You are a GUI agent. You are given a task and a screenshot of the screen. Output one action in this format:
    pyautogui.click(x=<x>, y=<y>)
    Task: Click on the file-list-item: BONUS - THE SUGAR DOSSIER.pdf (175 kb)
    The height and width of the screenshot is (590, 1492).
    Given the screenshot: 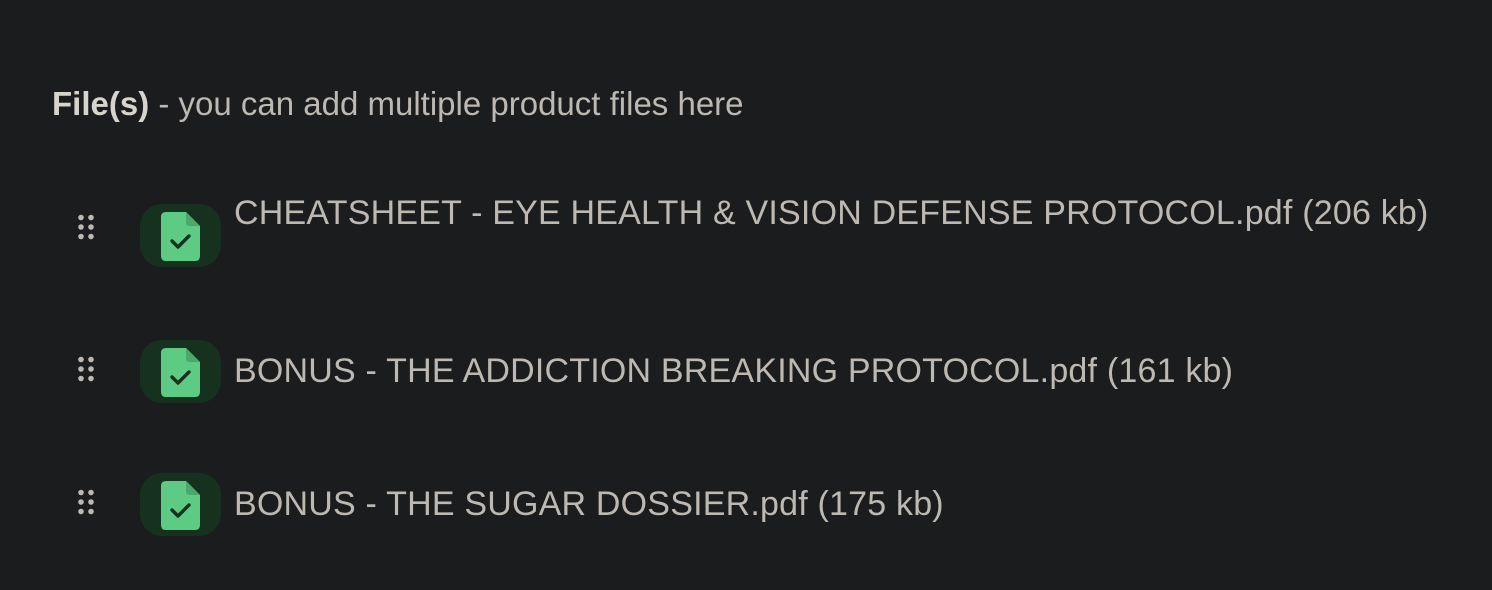 What is the action you would take?
    pyautogui.click(x=746, y=505)
    